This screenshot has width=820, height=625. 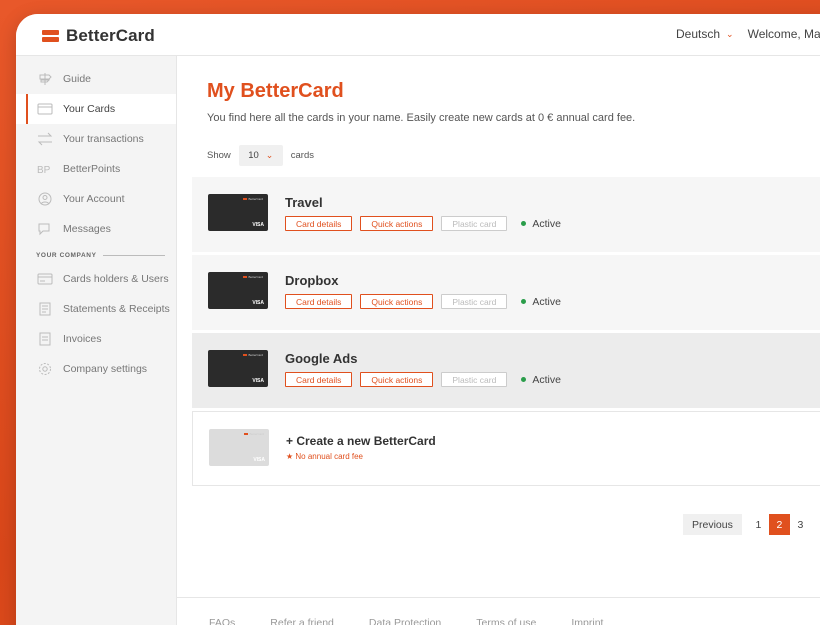 I want to click on logo-mark-icon, so click(x=50, y=36).